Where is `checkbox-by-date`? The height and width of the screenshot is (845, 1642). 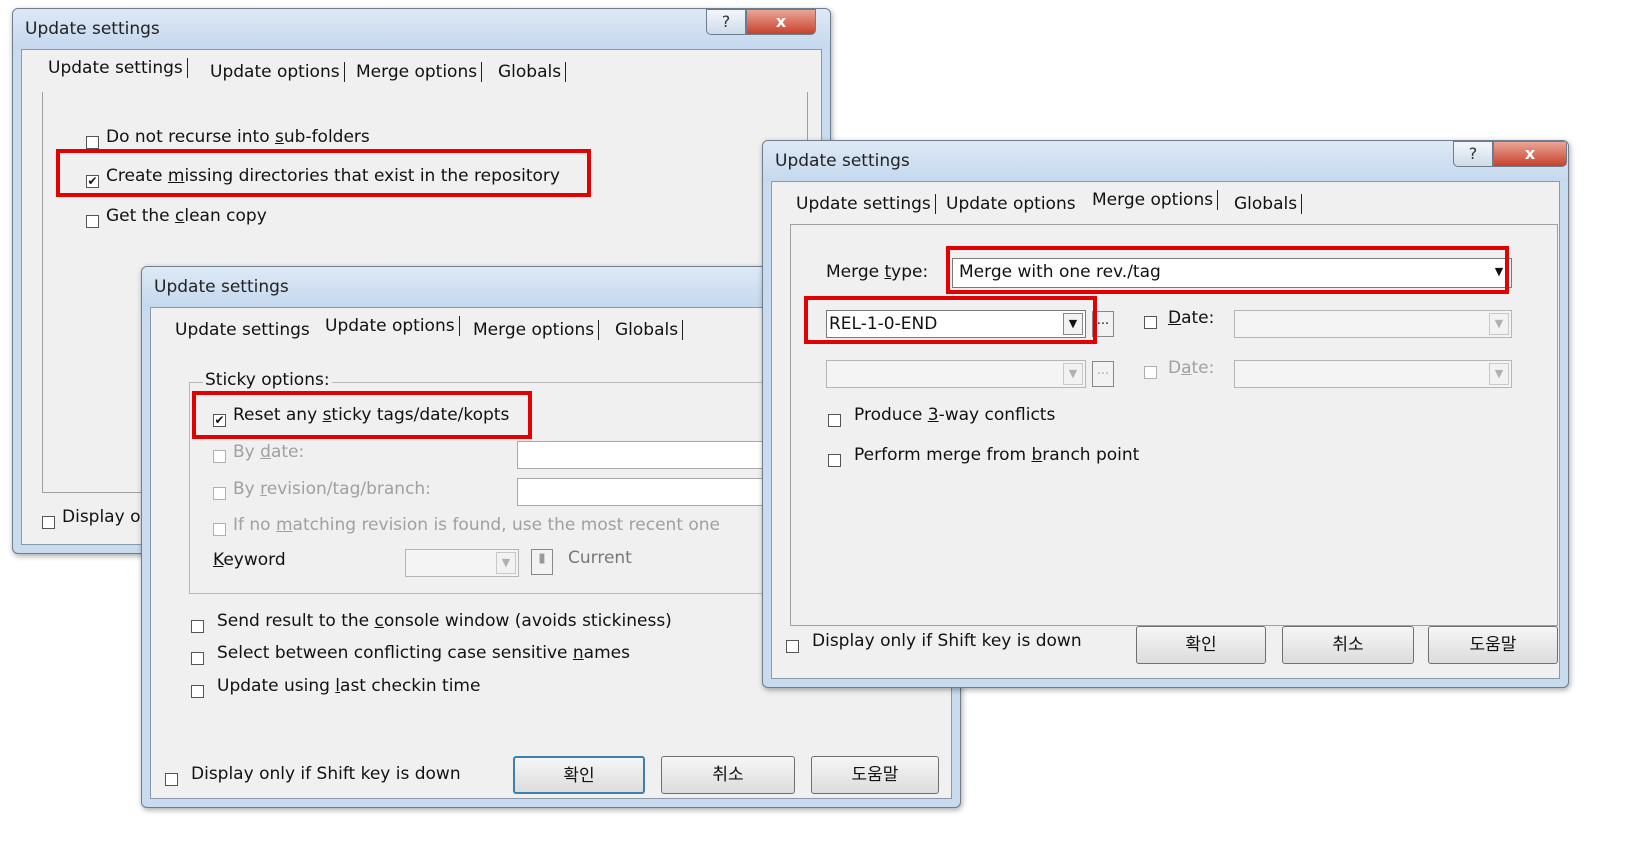
checkbox-by-date is located at coordinates (219, 456).